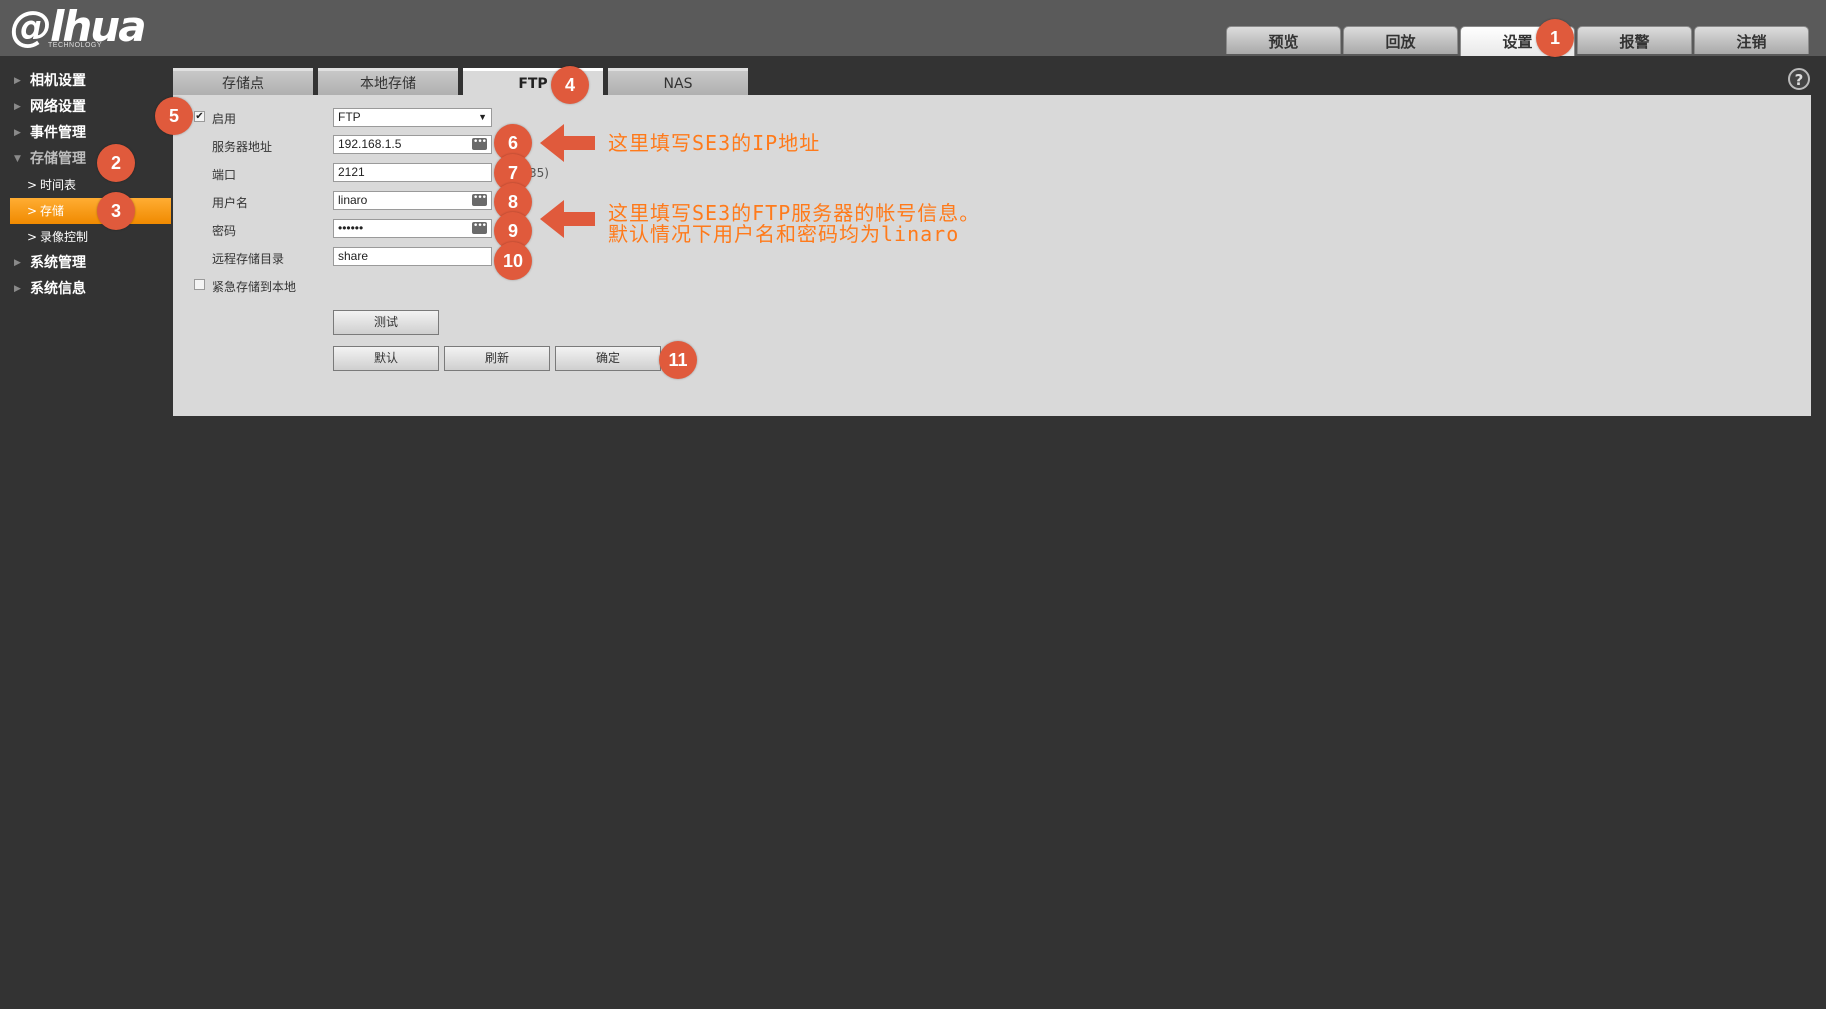 Image resolution: width=1826 pixels, height=1009 pixels. Describe the element at coordinates (58, 185) in the screenshot. I see `sidebar-subitem-label: 时间表` at that location.